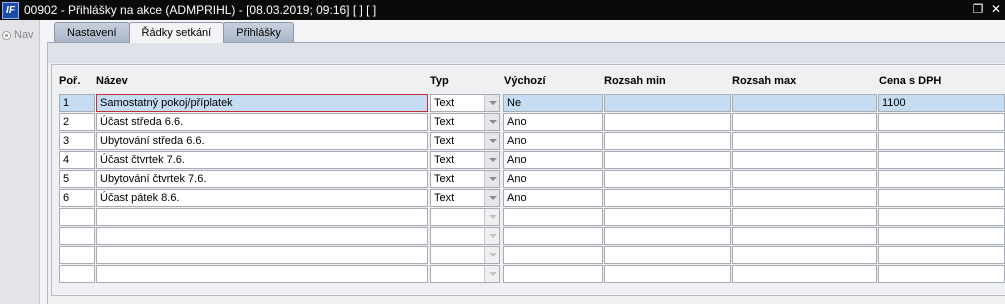 Image resolution: width=1005 pixels, height=304 pixels. What do you see at coordinates (996, 9) in the screenshot?
I see `close-icon: ✕` at bounding box center [996, 9].